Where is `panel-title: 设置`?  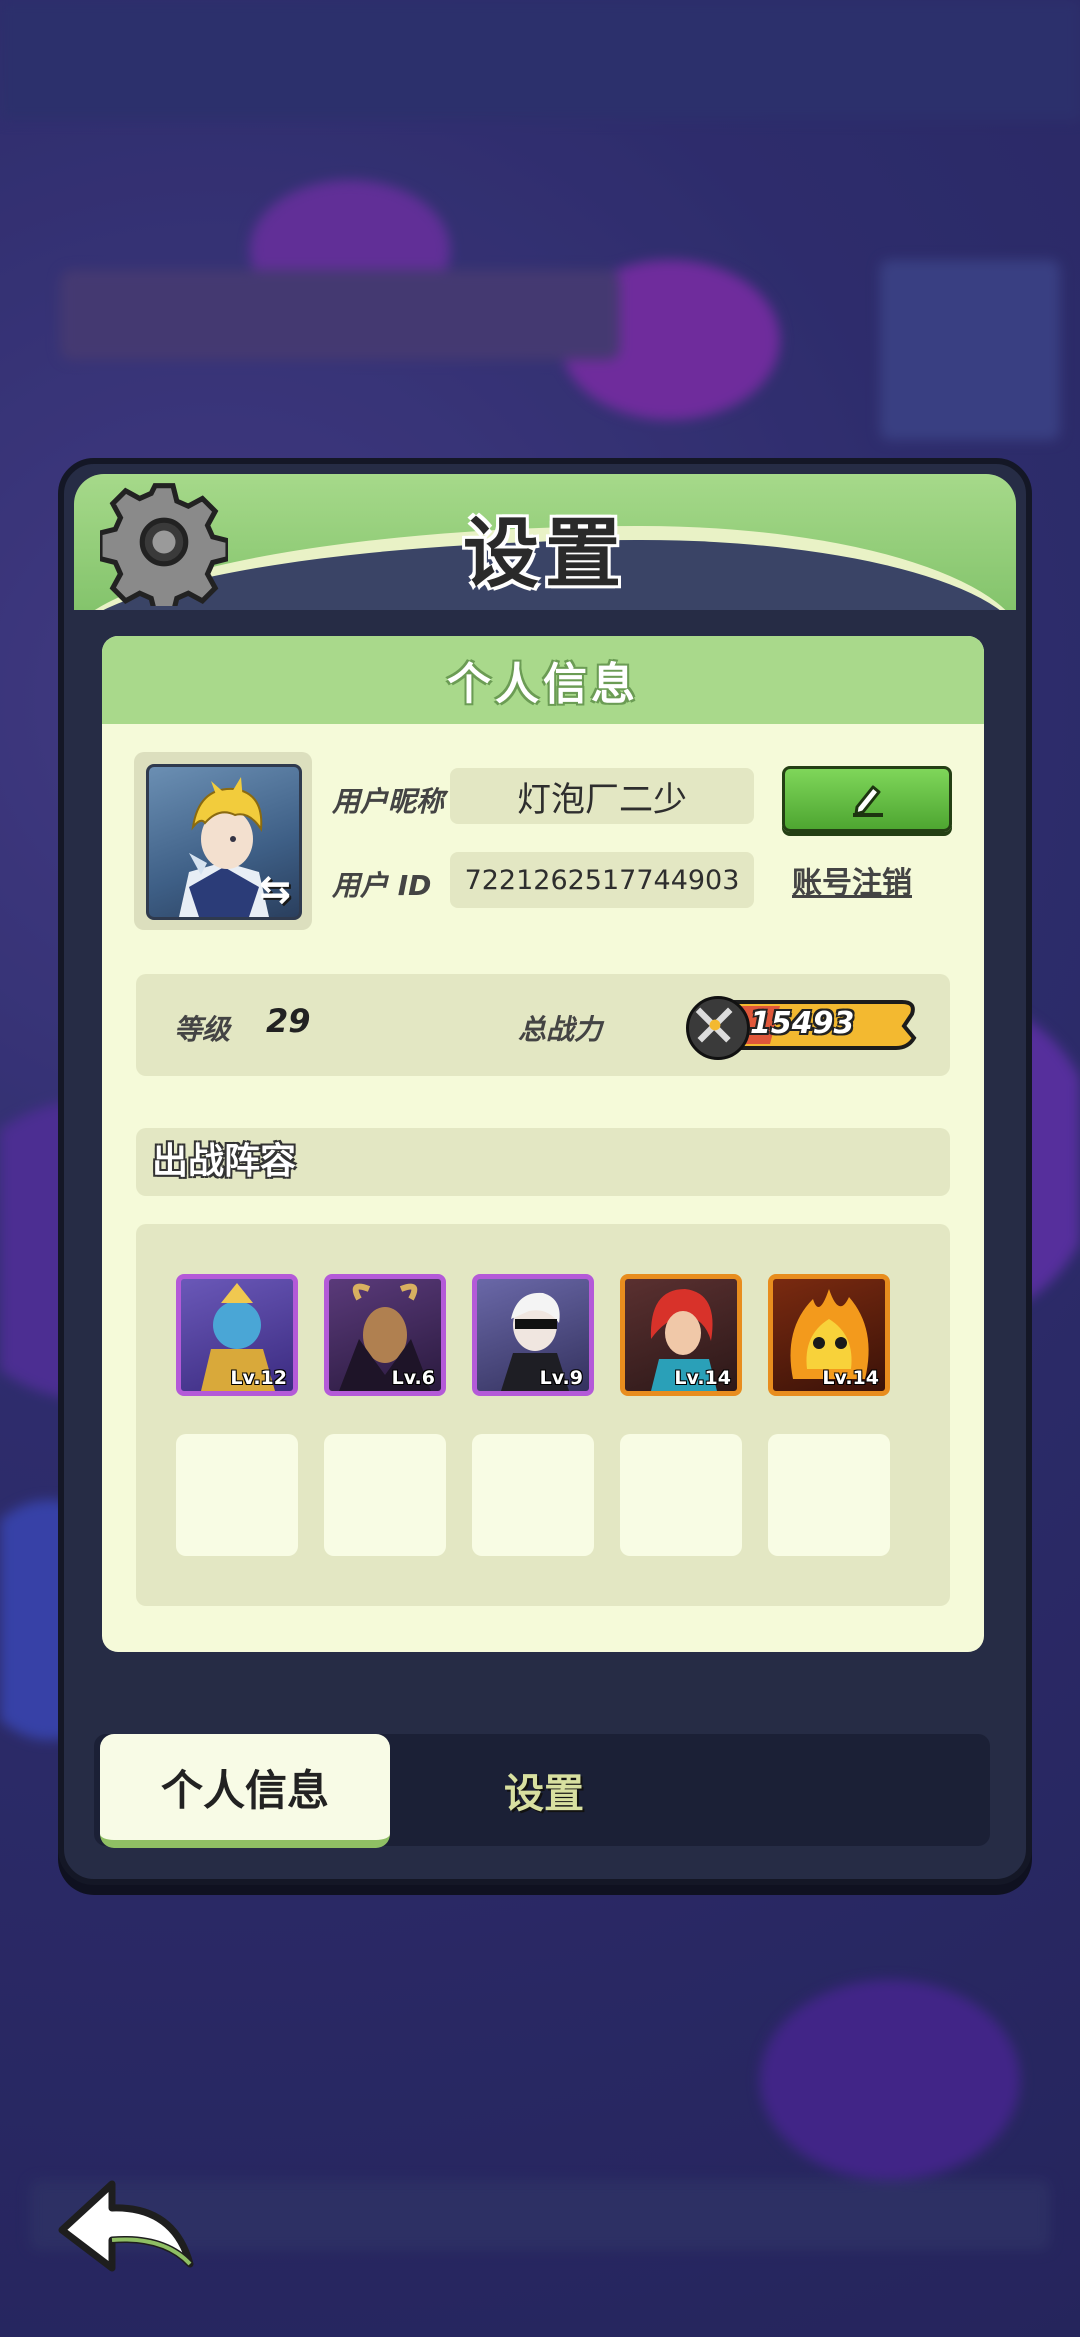
panel-title: 设置 is located at coordinates (545, 553).